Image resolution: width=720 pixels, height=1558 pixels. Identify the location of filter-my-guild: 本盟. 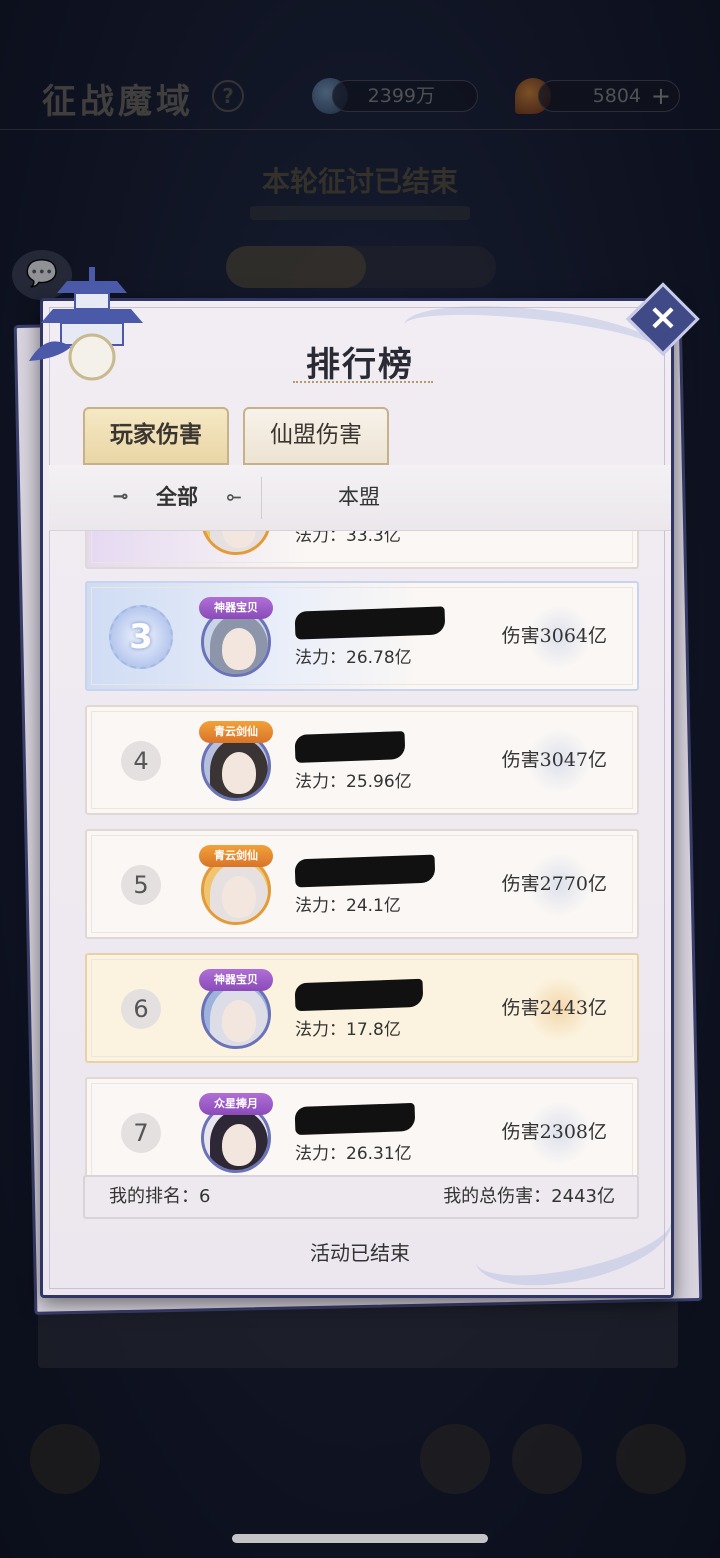
(359, 498).